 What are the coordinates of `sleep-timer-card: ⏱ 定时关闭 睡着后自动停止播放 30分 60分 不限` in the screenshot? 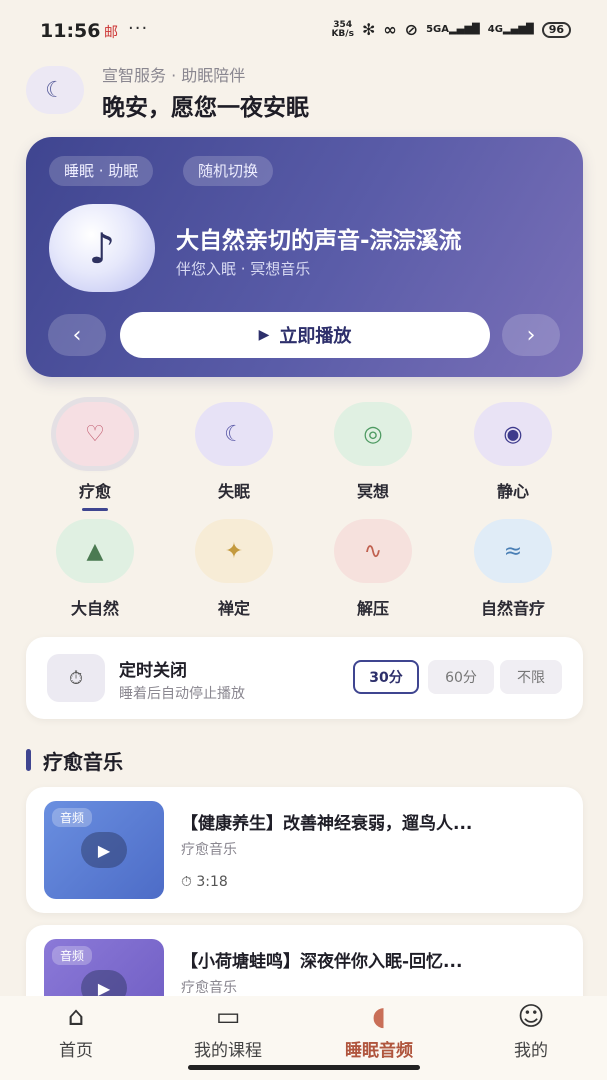 It's located at (304, 678).